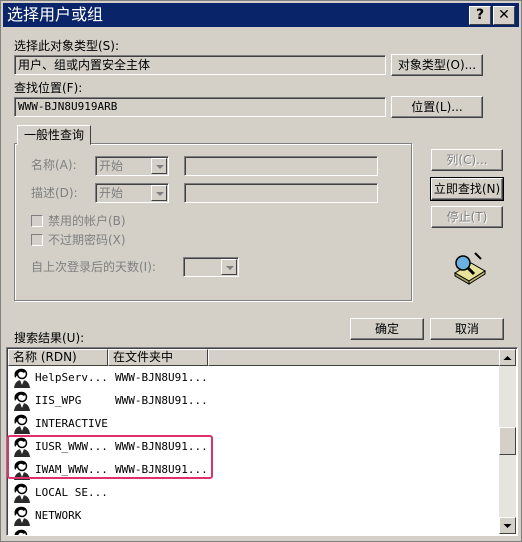 This screenshot has height=542, width=522. Describe the element at coordinates (110, 457) in the screenshot. I see `selection-highlight` at that location.